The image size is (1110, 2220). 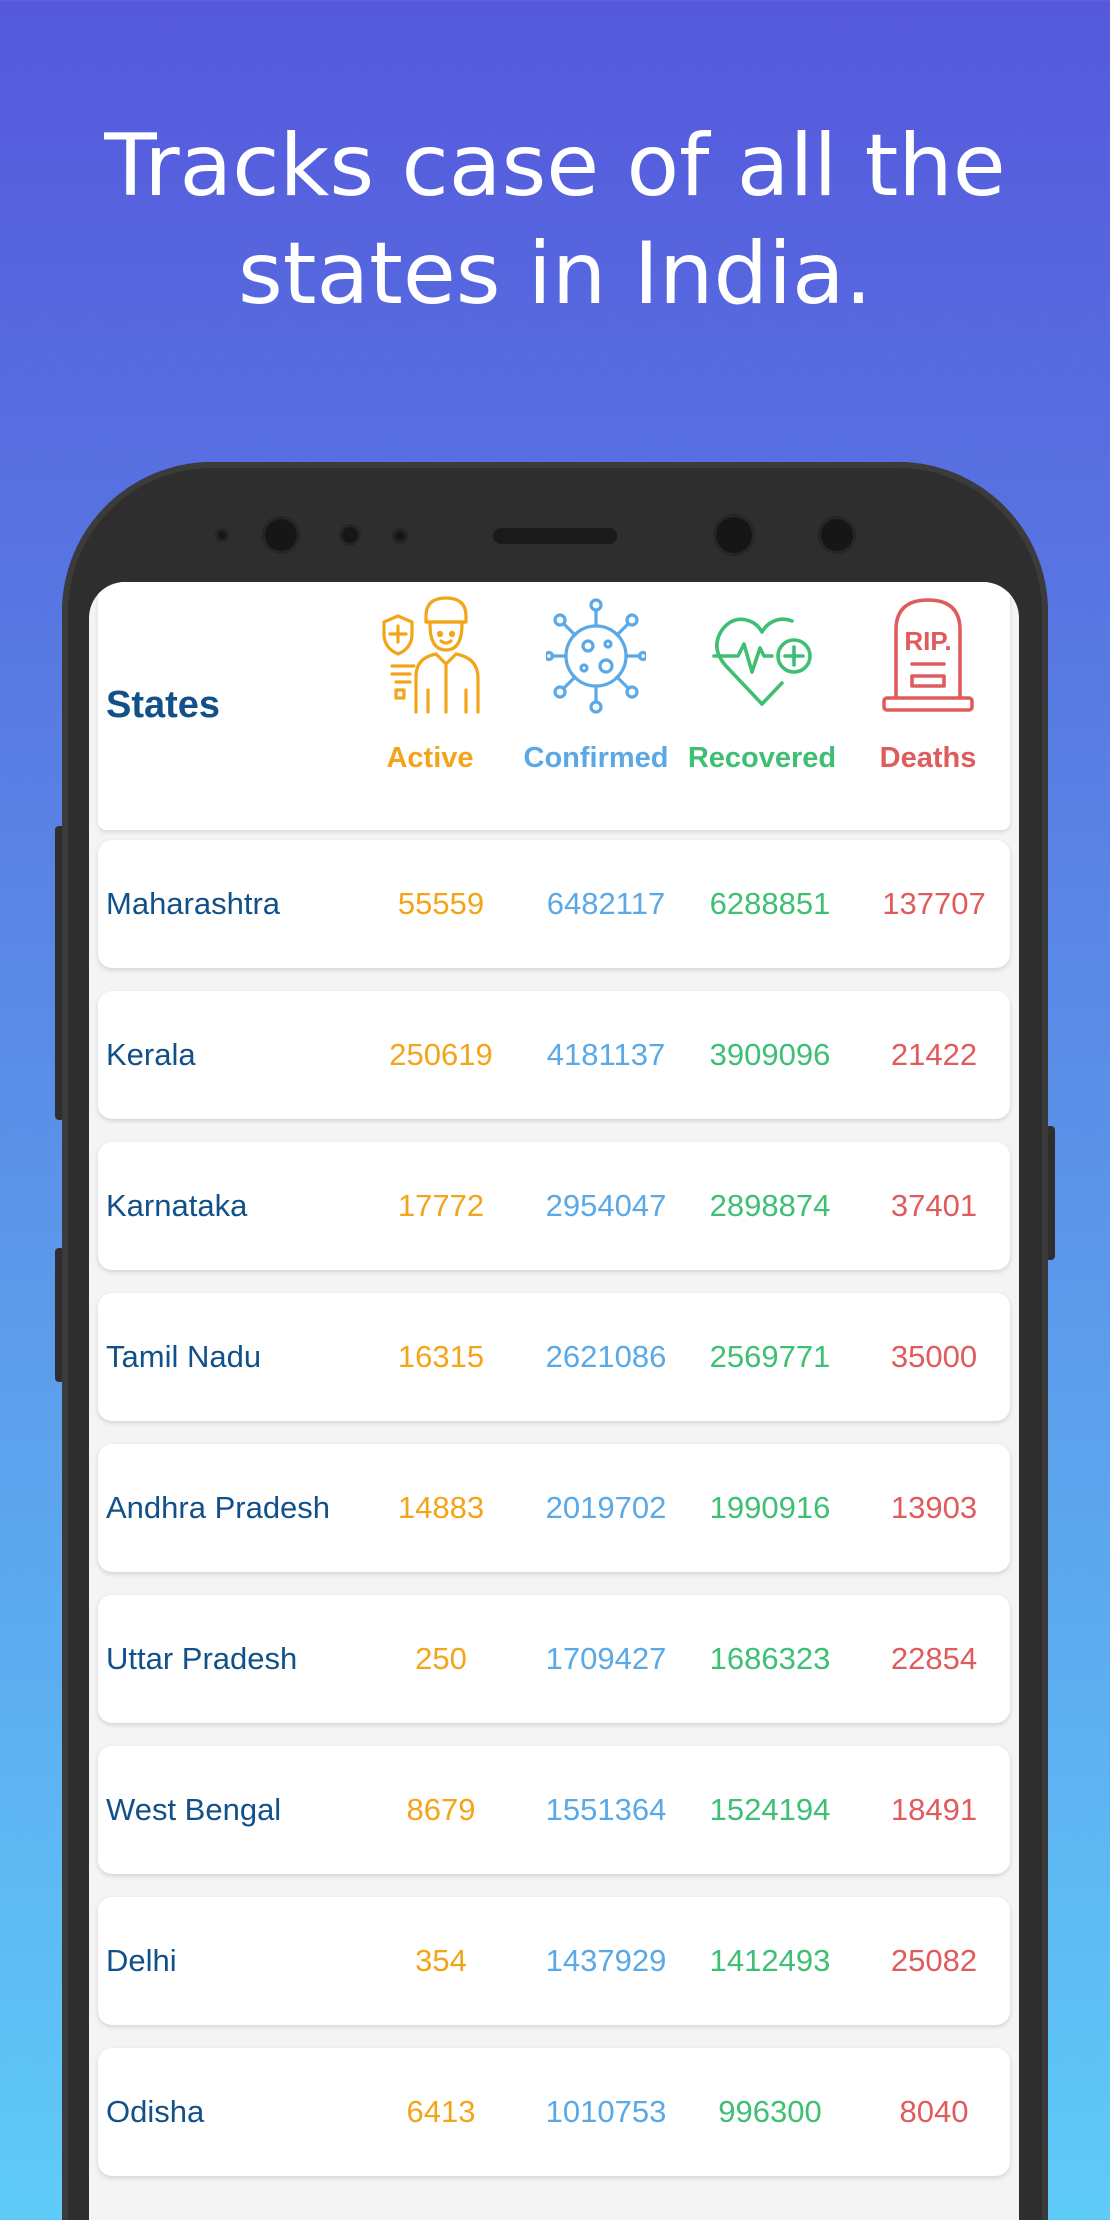 What do you see at coordinates (441, 1658) in the screenshot?
I see `active-count: 250` at bounding box center [441, 1658].